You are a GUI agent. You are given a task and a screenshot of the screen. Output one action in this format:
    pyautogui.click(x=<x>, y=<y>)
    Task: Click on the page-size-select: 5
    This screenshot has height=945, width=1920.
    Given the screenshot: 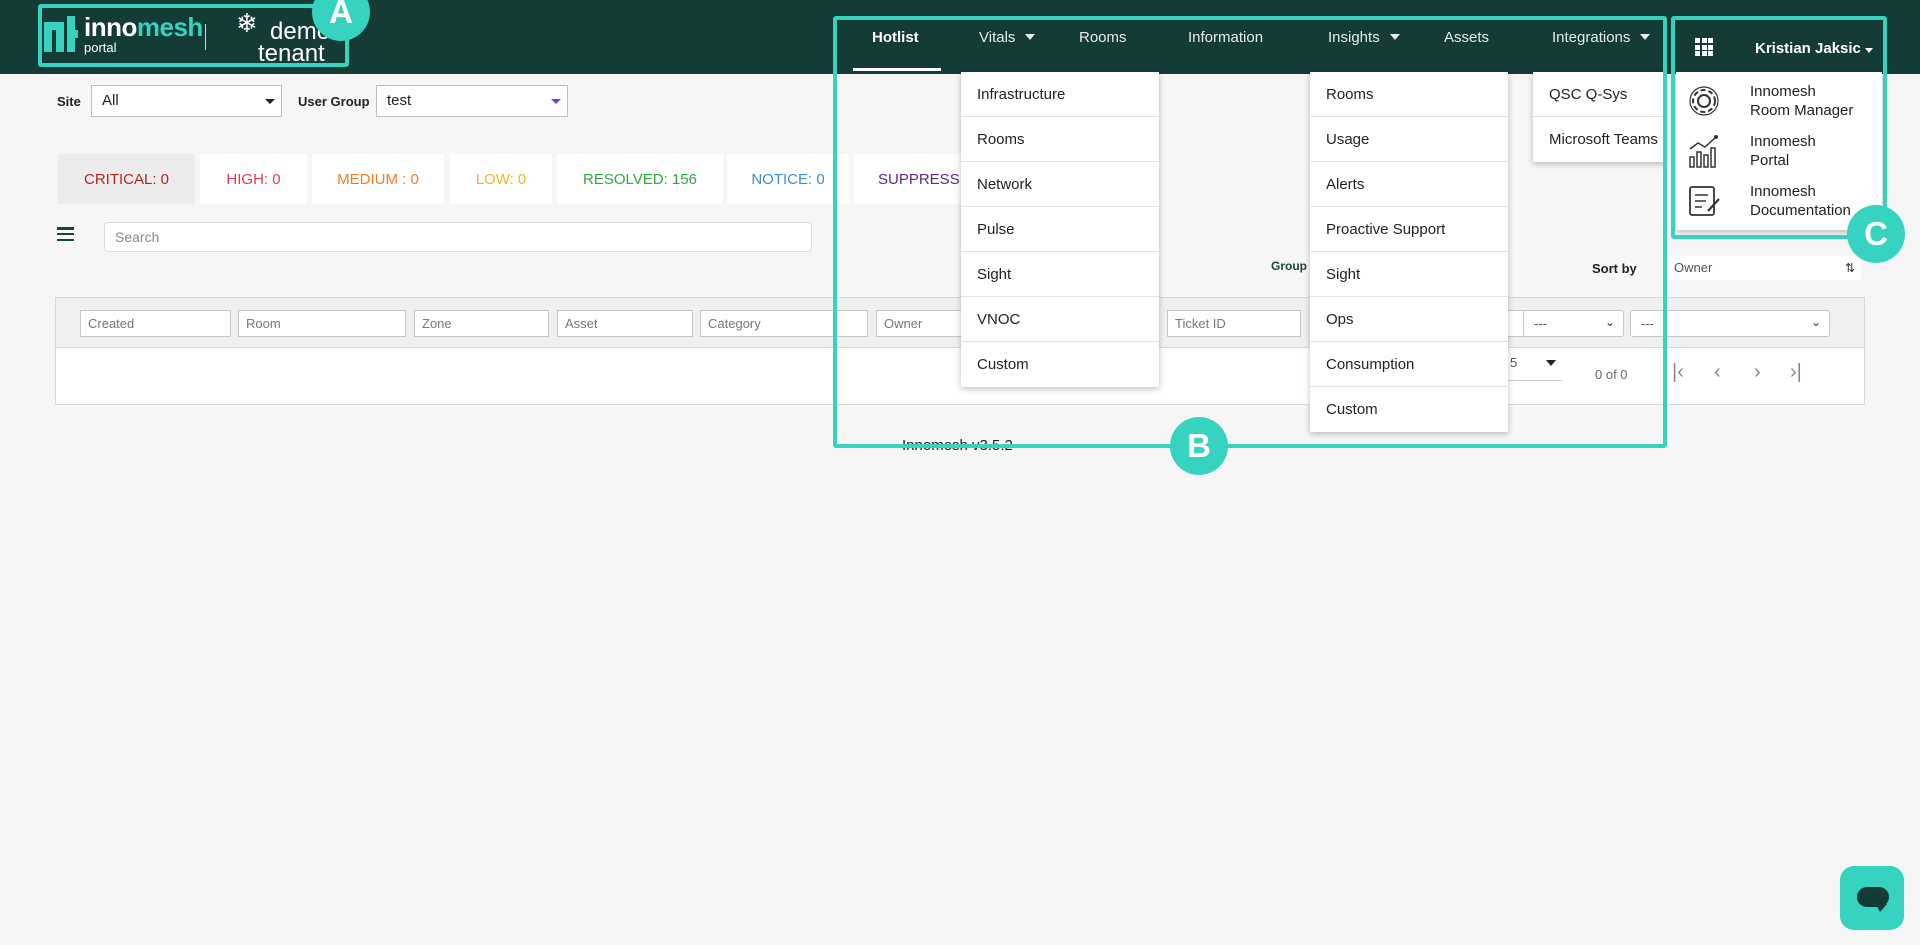 What is the action you would take?
    pyautogui.click(x=1533, y=362)
    